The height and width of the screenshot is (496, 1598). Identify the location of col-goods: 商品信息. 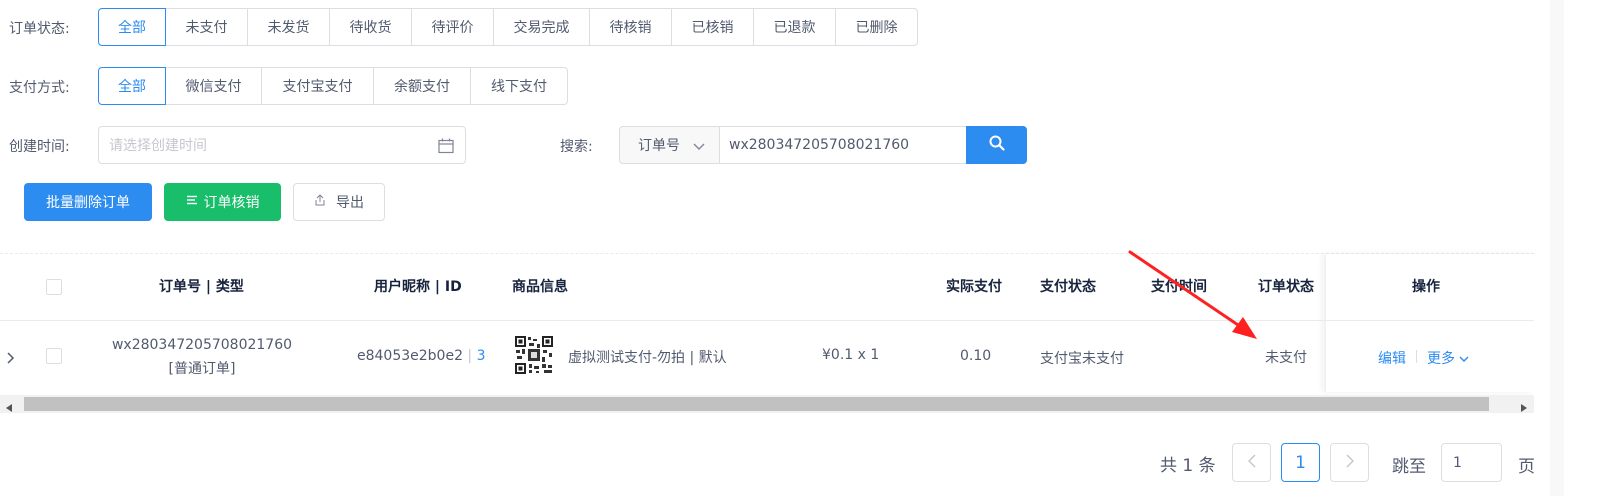
(540, 287).